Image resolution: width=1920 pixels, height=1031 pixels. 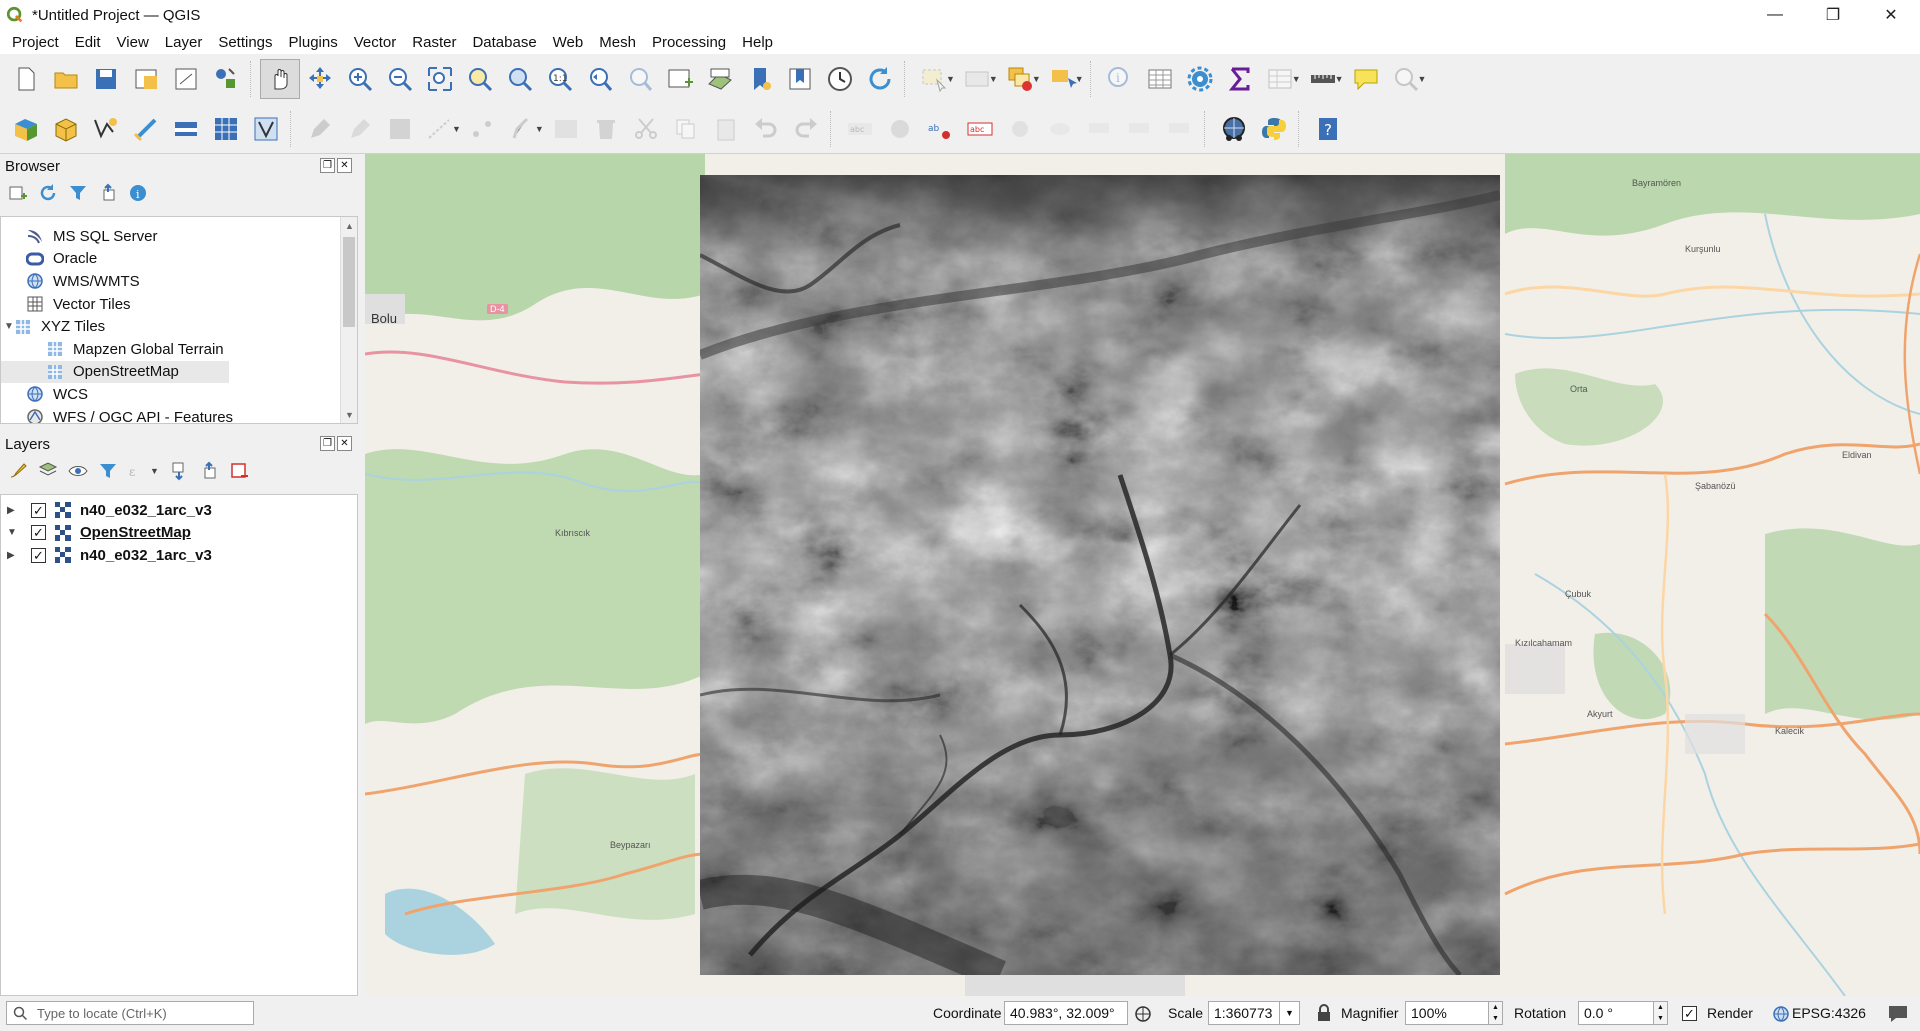 I want to click on layer-row-dem-bottom: ▶ ✓ n40_e032_1arc_v3, so click(x=179, y=555).